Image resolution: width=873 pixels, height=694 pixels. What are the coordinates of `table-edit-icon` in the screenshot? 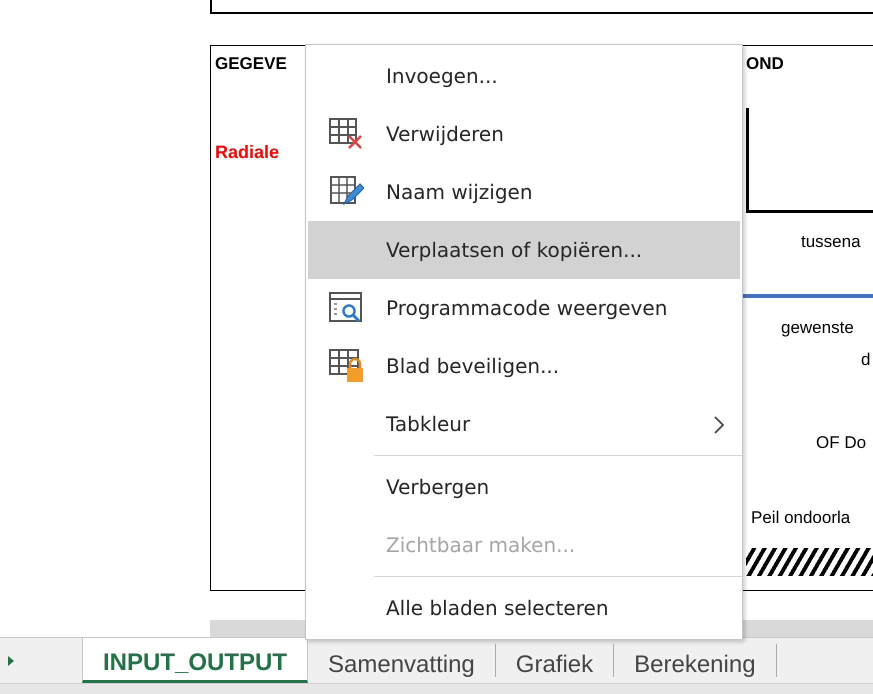 It's located at (347, 192).